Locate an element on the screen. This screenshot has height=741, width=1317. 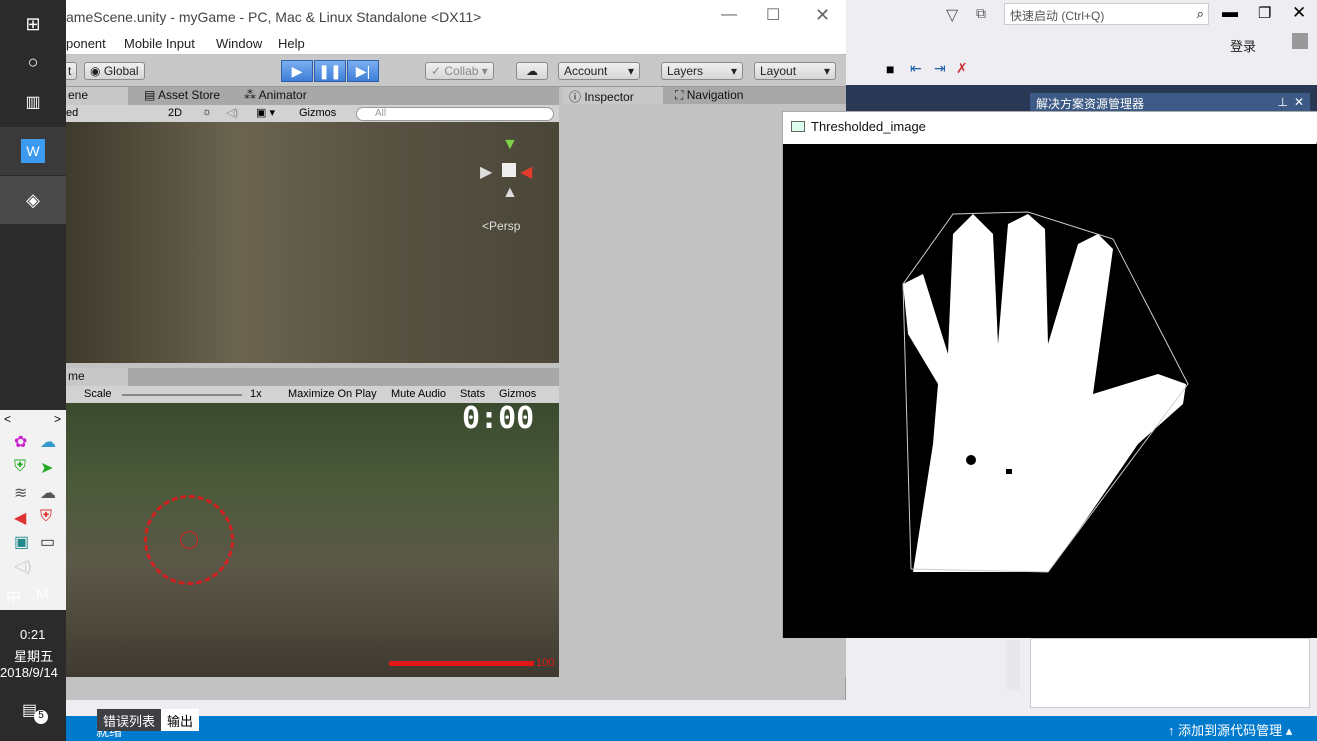
scale-slider is located at coordinates (182, 395).